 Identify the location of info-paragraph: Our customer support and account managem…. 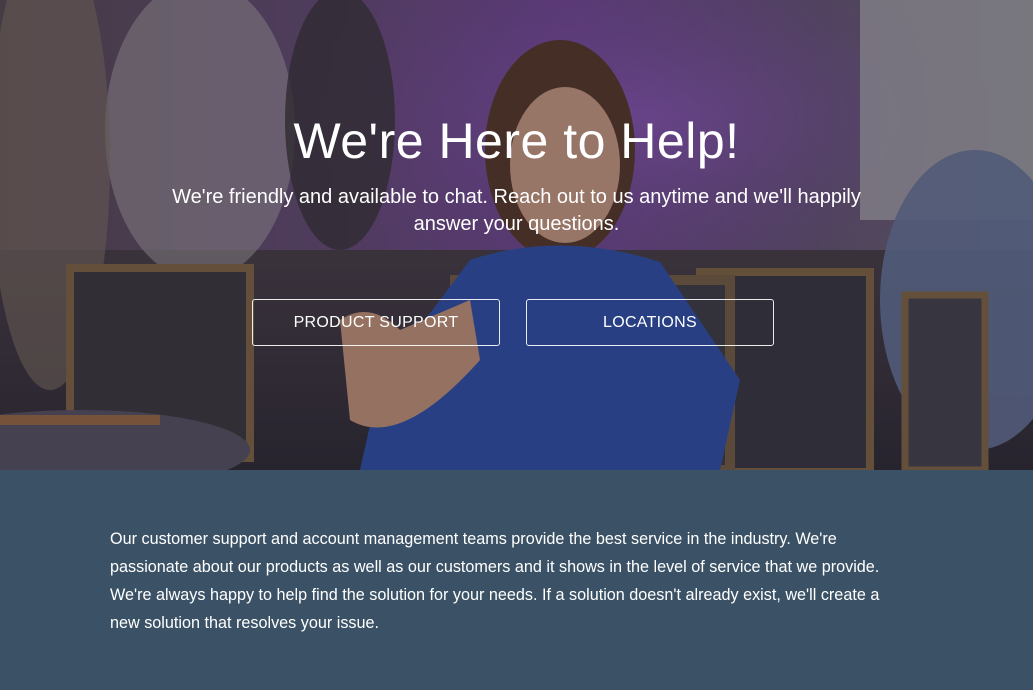
(495, 581).